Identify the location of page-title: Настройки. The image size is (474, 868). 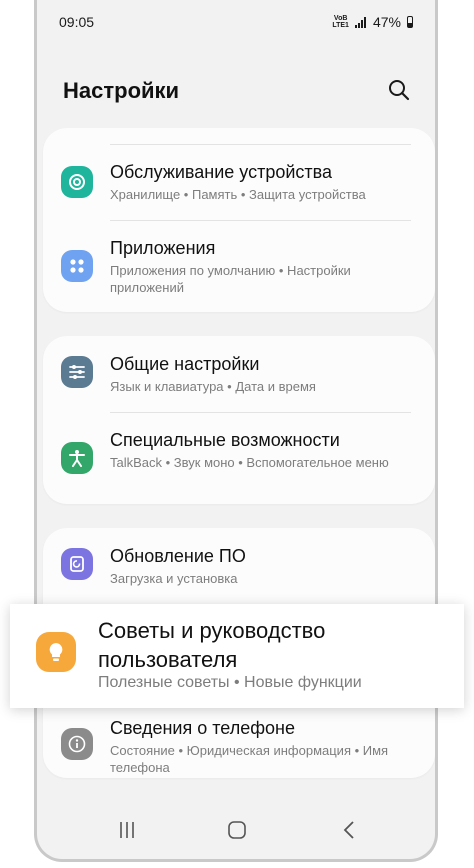
(121, 90).